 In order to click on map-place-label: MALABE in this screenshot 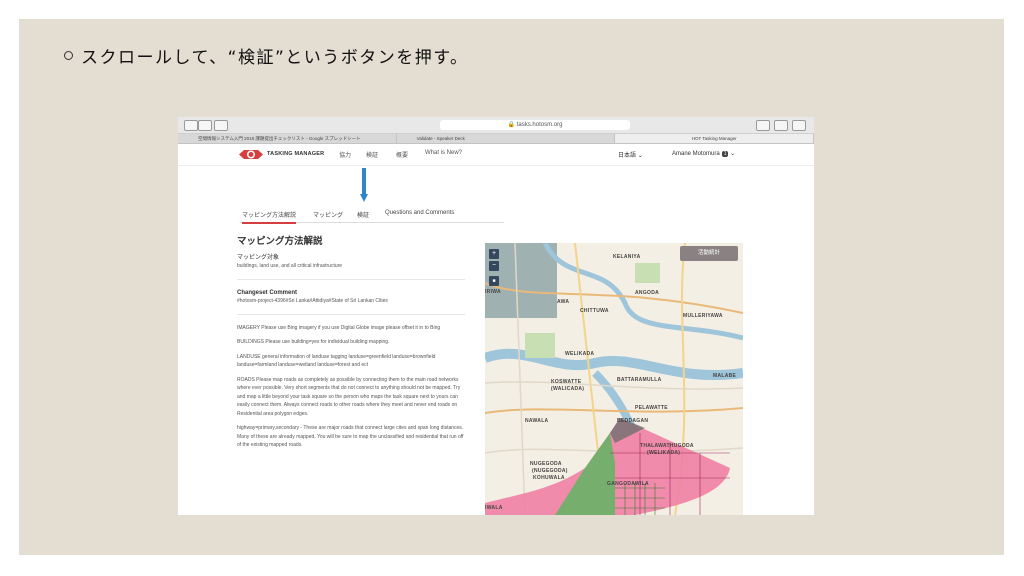, I will do `click(725, 376)`.